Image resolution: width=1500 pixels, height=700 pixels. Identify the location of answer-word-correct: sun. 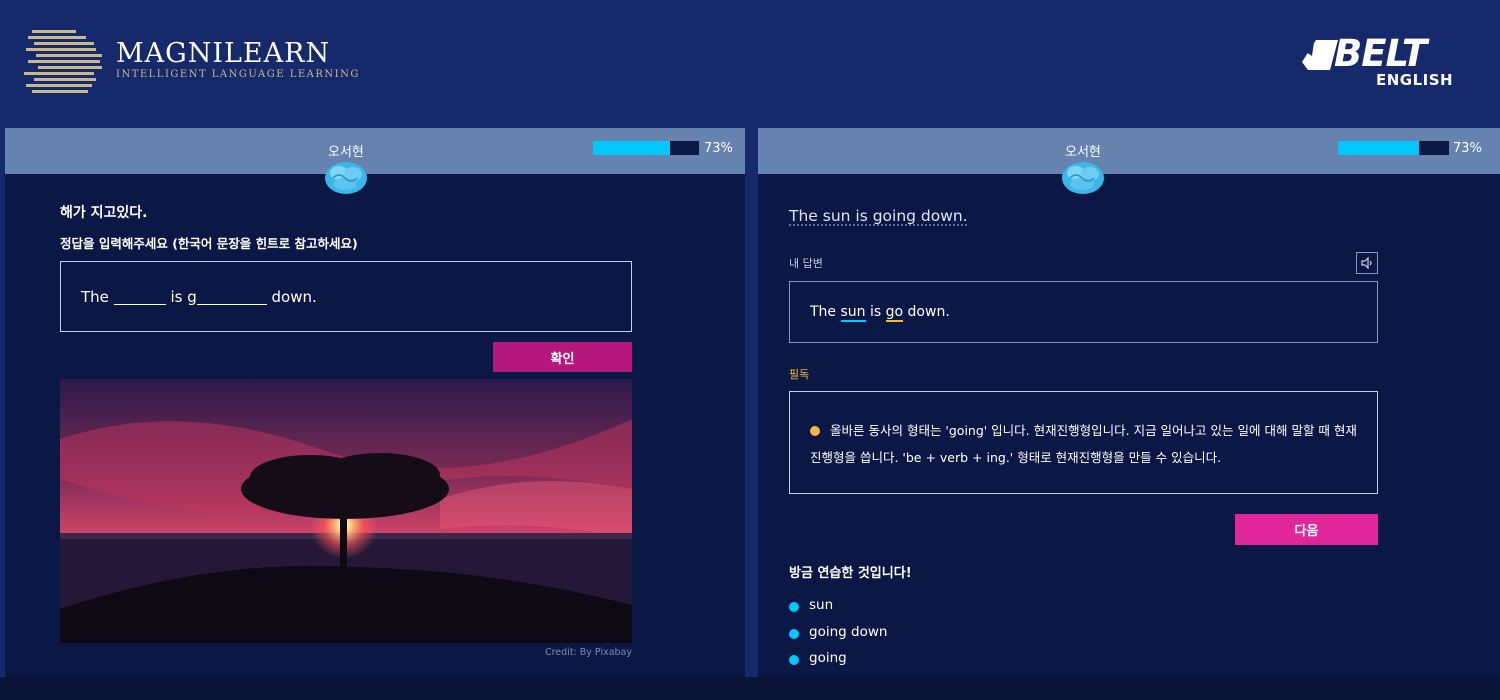
(853, 313).